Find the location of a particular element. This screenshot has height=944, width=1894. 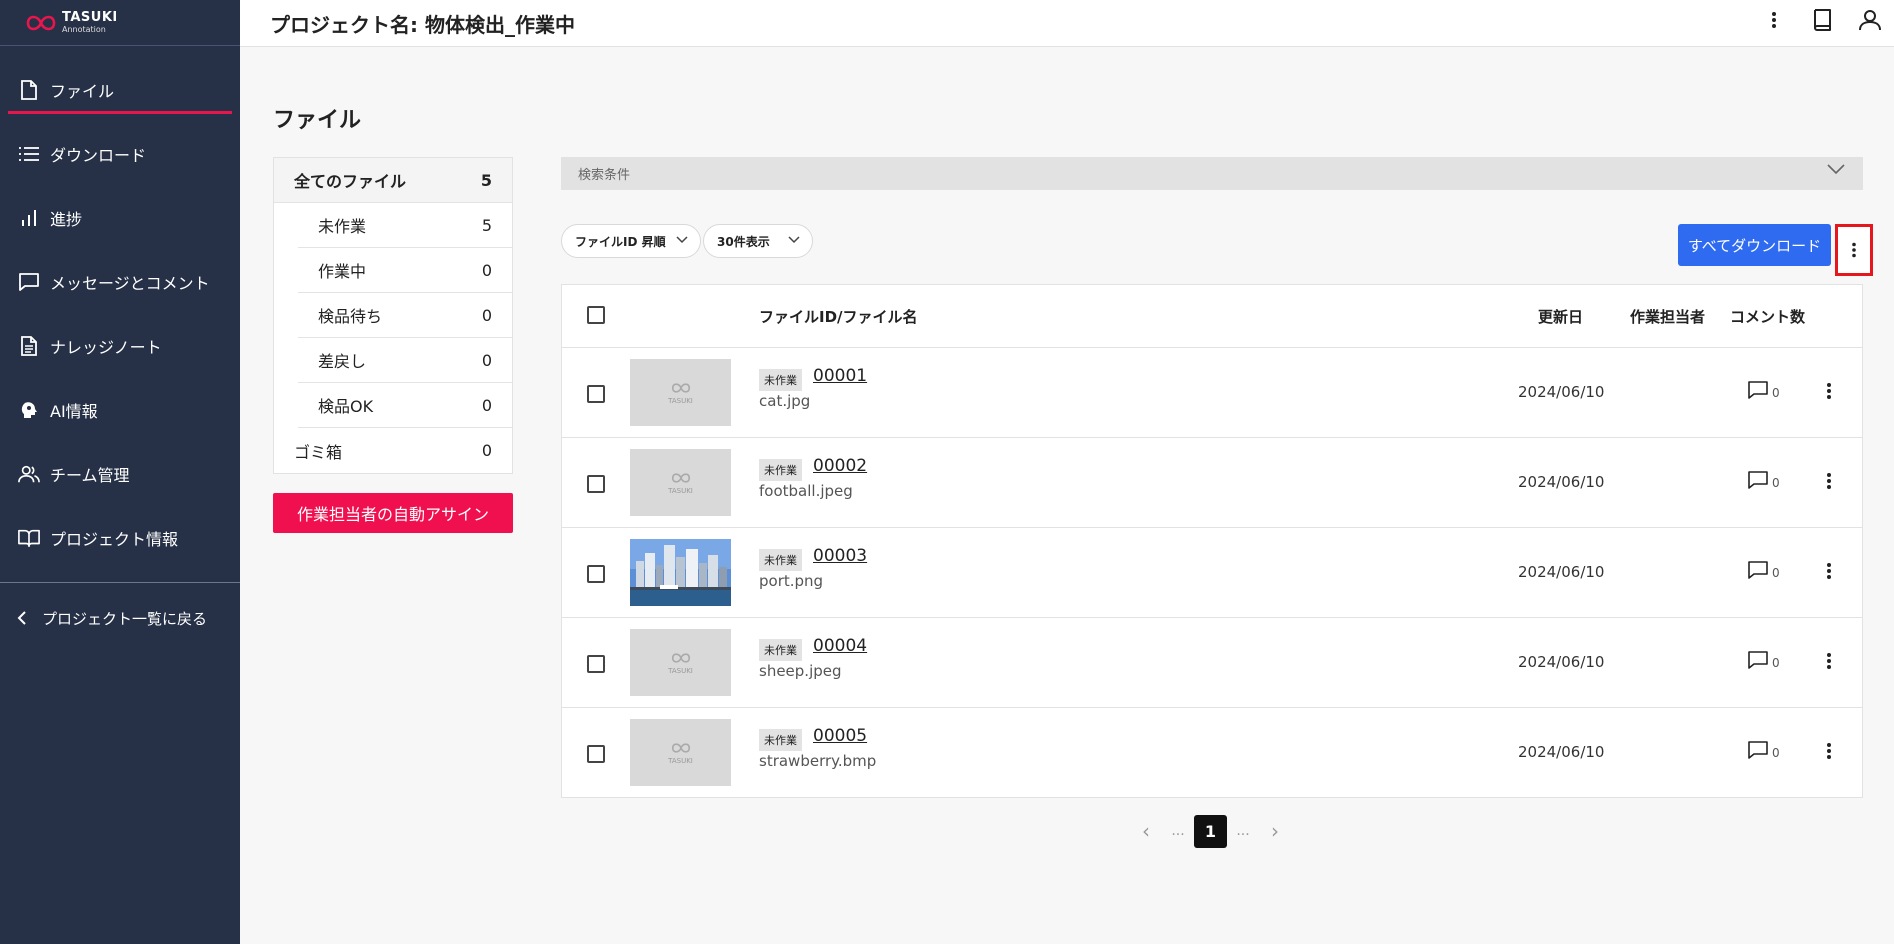

status-filter-trash: ゴミ箱 0 is located at coordinates (393, 450).